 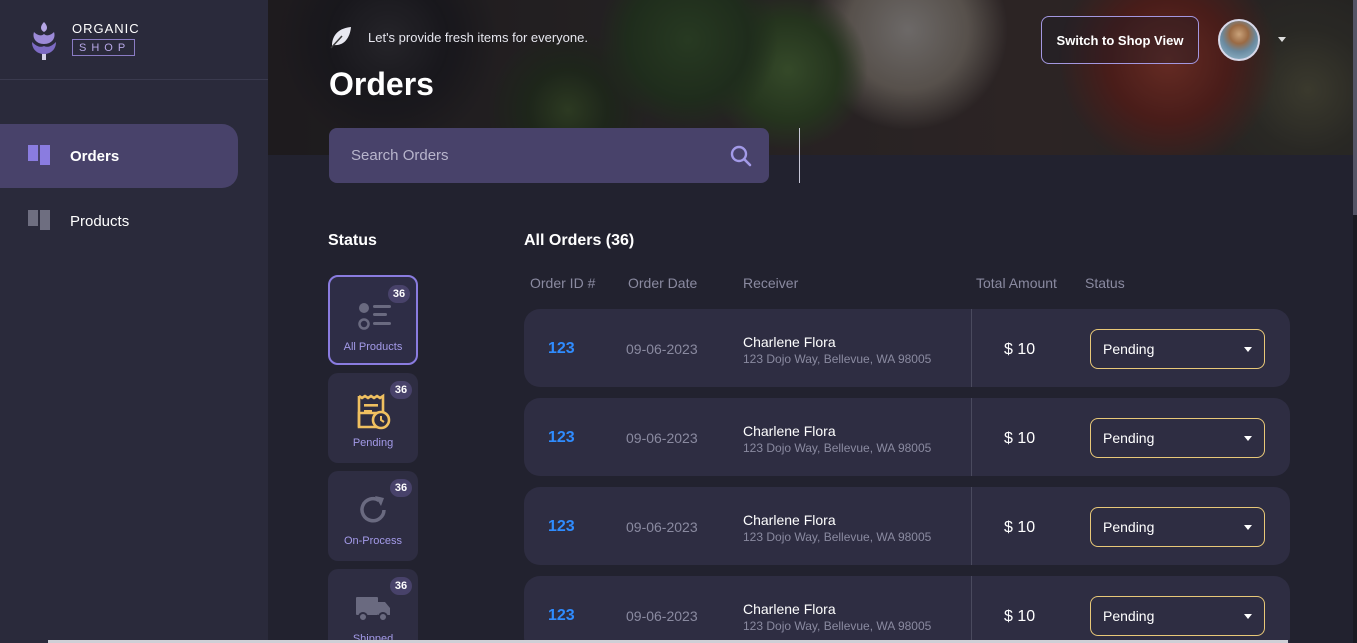 What do you see at coordinates (1120, 40) in the screenshot?
I see `switch-to-shop-view-button: Switch to Shop View` at bounding box center [1120, 40].